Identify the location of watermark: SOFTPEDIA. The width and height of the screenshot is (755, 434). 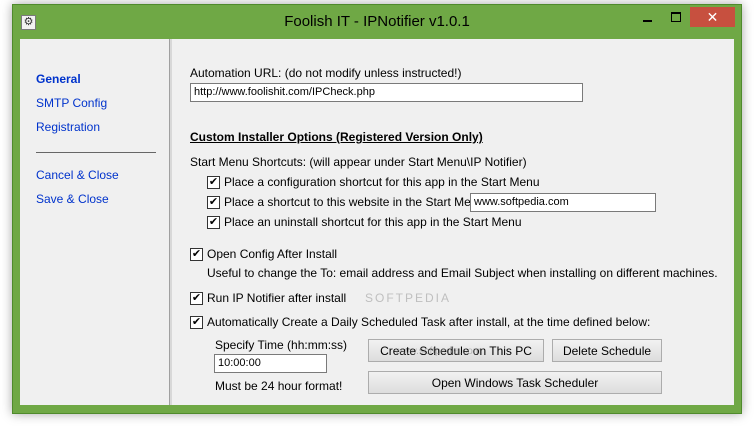
(408, 298).